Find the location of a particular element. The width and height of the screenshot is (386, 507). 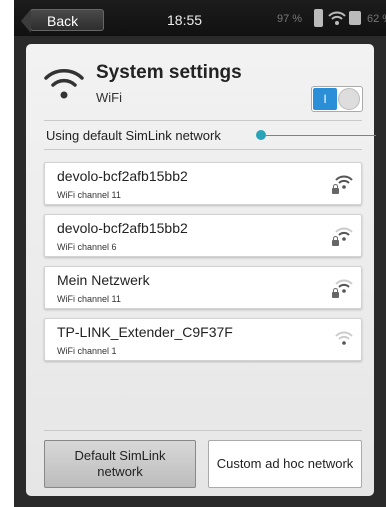

network-name: Mein Netzwerk is located at coordinates (103, 280).